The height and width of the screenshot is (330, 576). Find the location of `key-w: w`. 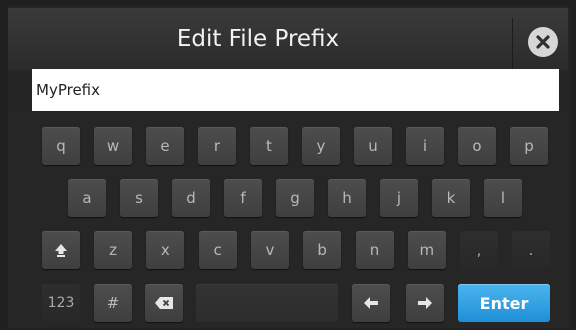

key-w: w is located at coordinates (113, 146).